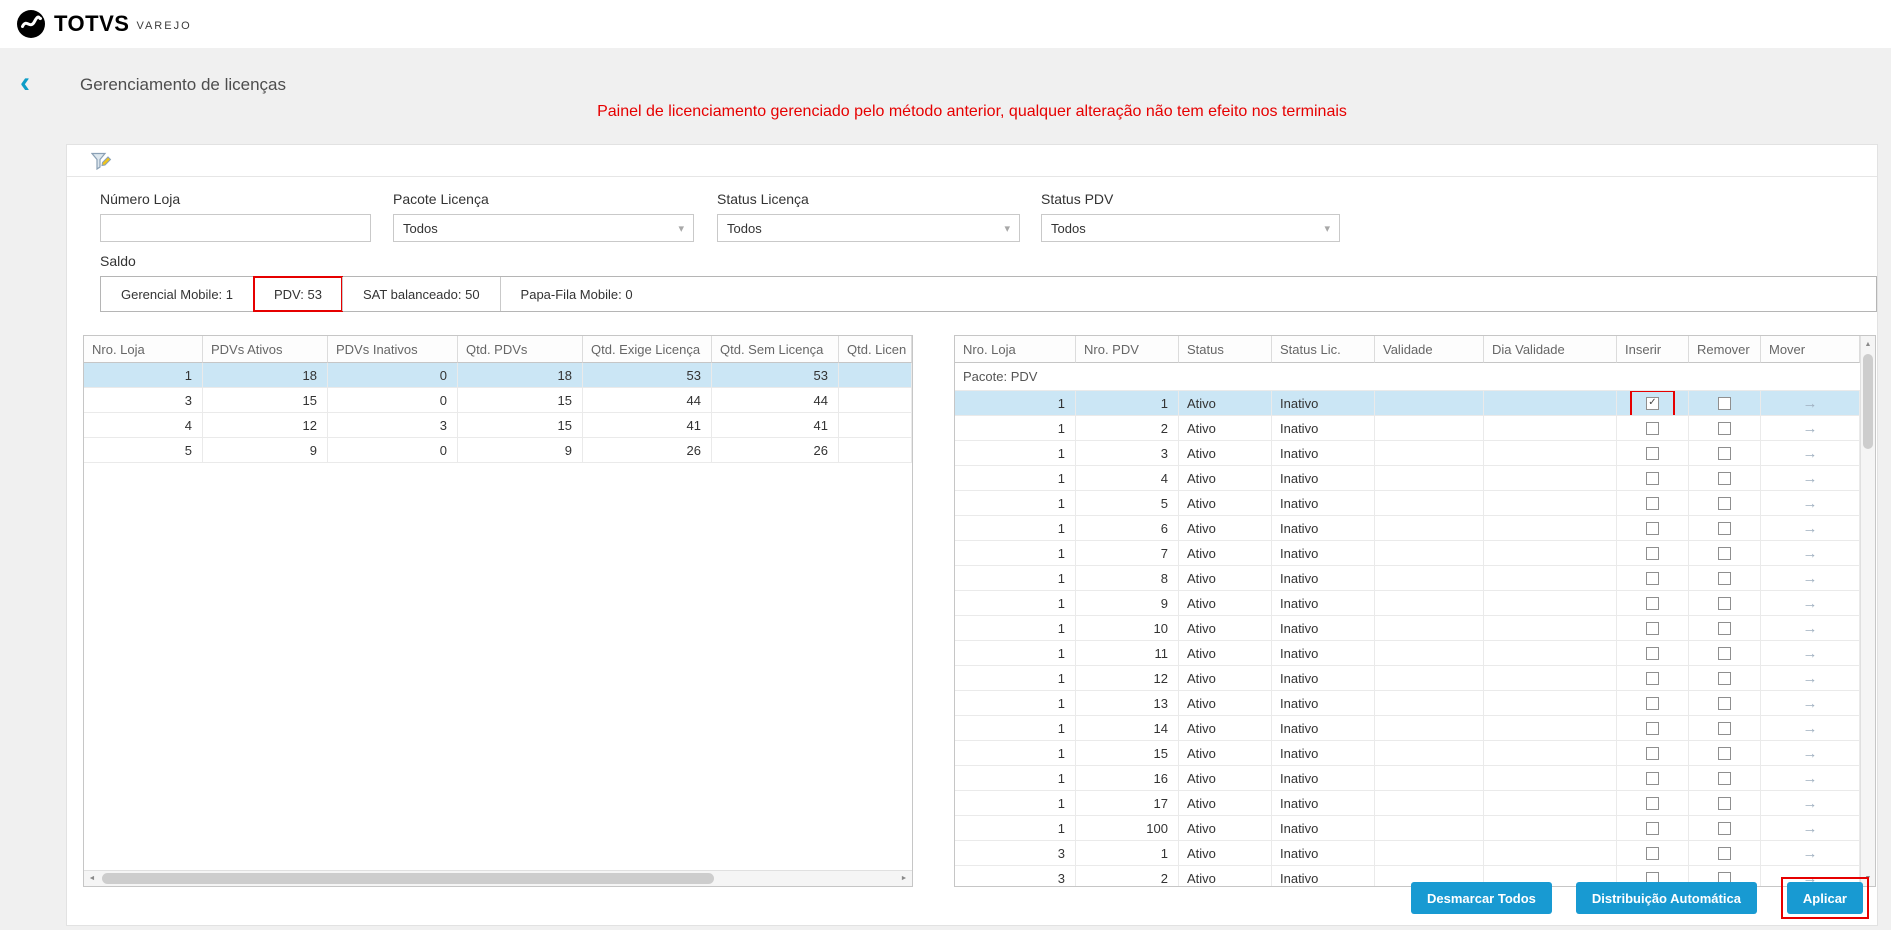 This screenshot has width=1891, height=930. Describe the element at coordinates (1481, 898) in the screenshot. I see `desmarcar-todos-button: Desmarcar Todos` at that location.